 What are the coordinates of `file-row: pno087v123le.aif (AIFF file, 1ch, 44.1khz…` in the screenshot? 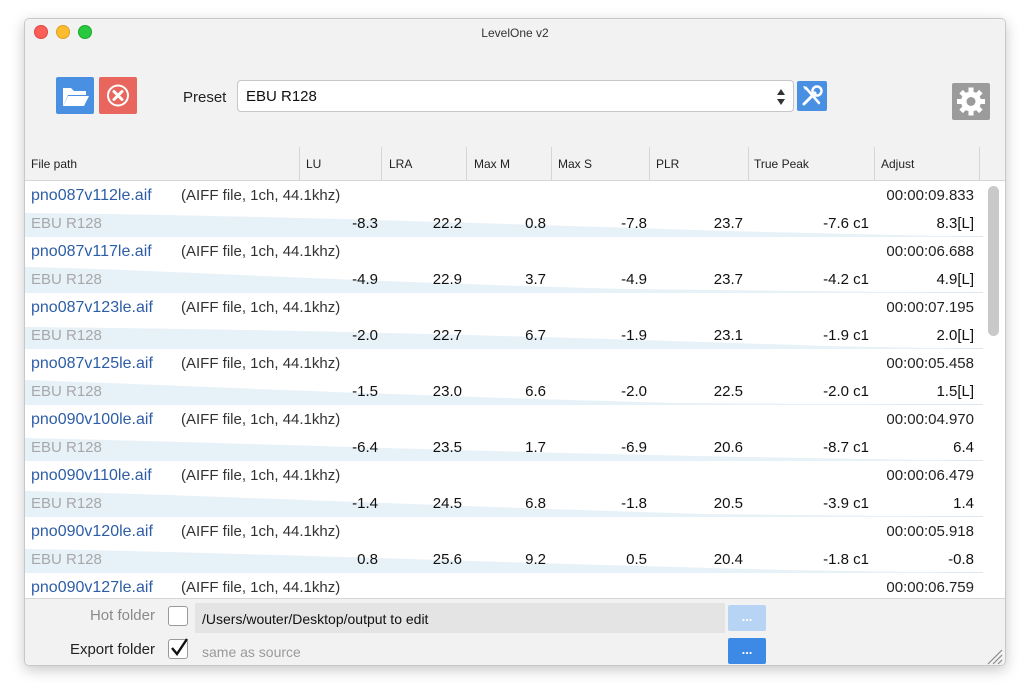 It's located at (504, 321).